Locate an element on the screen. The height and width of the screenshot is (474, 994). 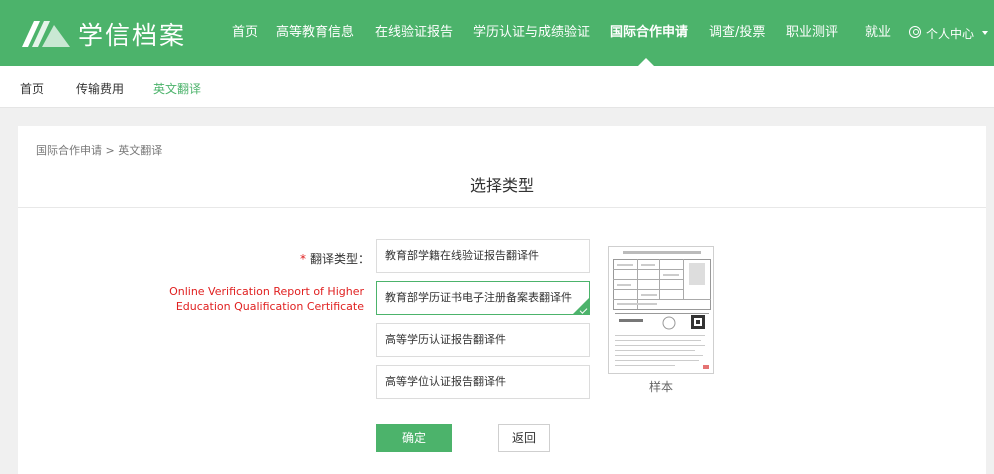
option-degree-certification-report: 高等学历认证报告翻译件 is located at coordinates (483, 340).